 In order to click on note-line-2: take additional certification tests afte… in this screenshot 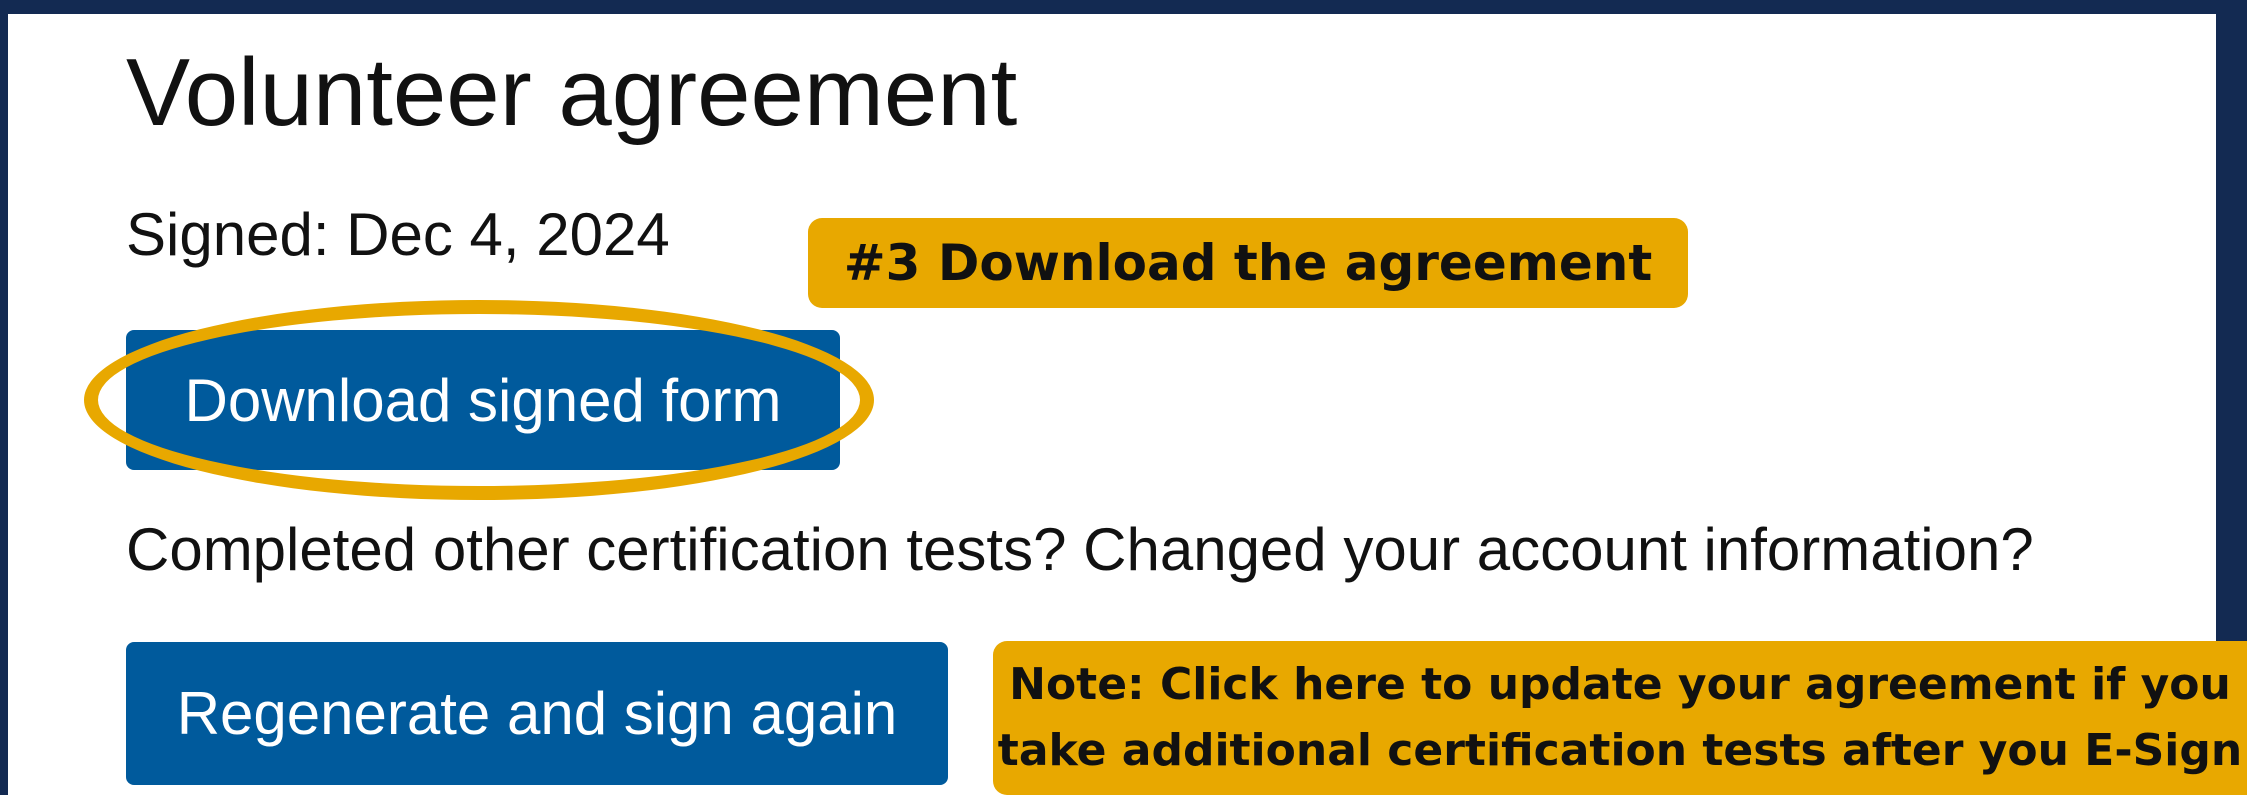, I will do `click(1620, 750)`.